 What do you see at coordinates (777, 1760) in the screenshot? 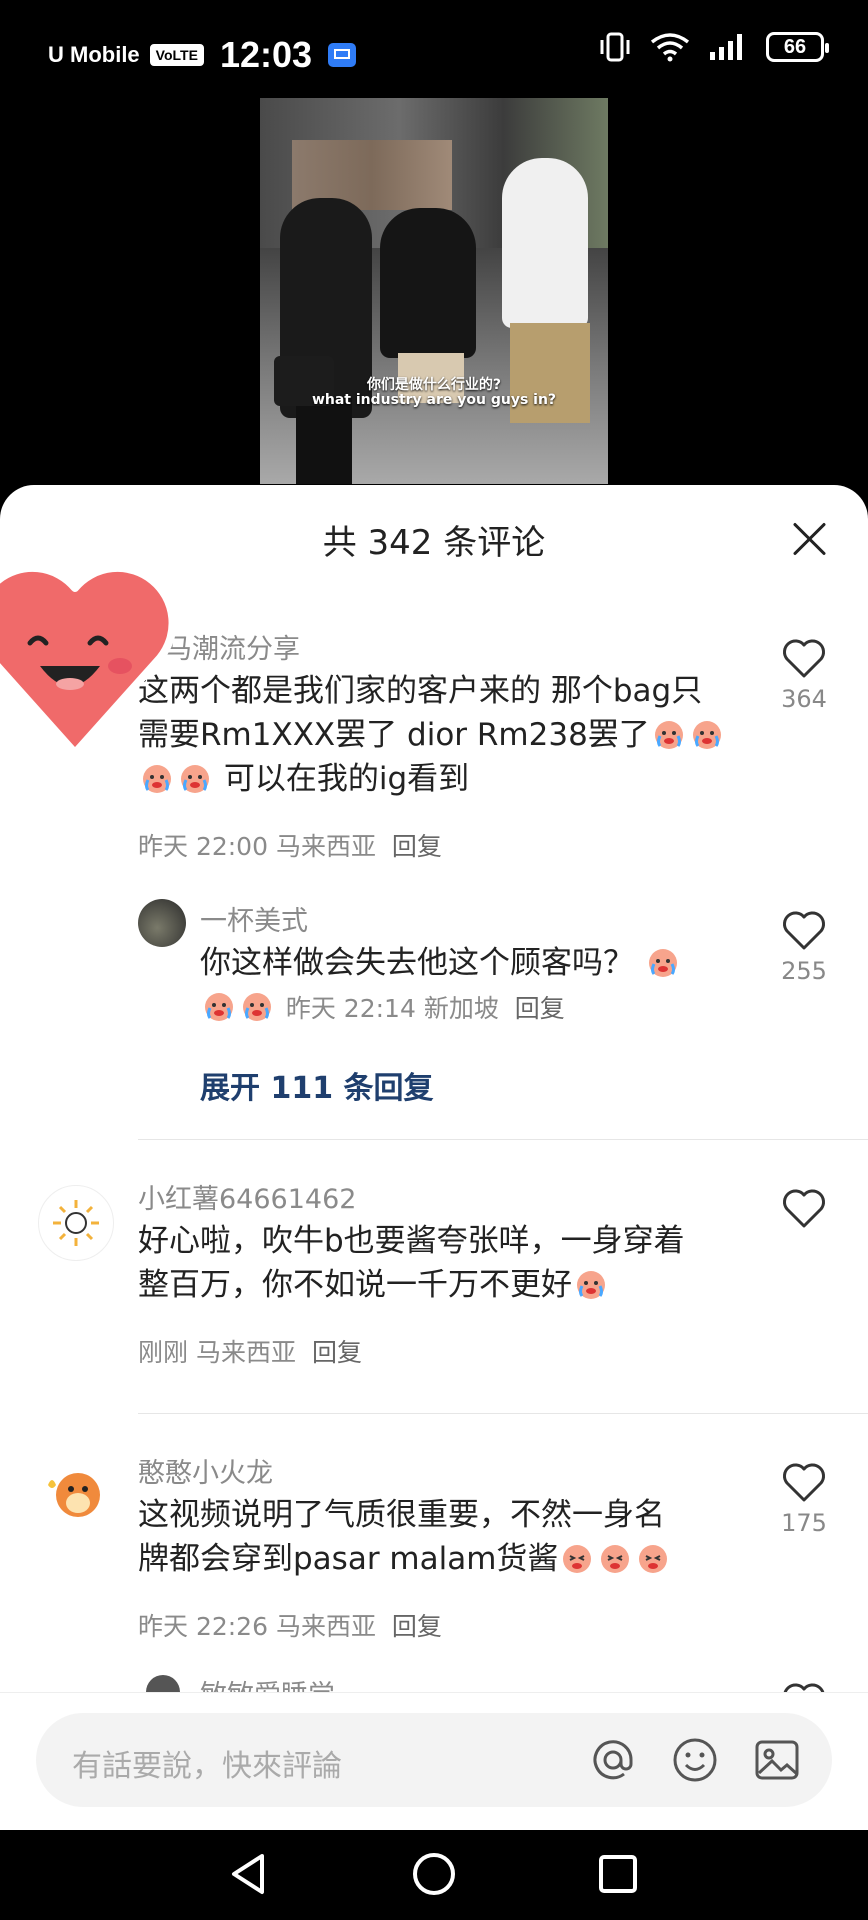
I see `image-icon` at bounding box center [777, 1760].